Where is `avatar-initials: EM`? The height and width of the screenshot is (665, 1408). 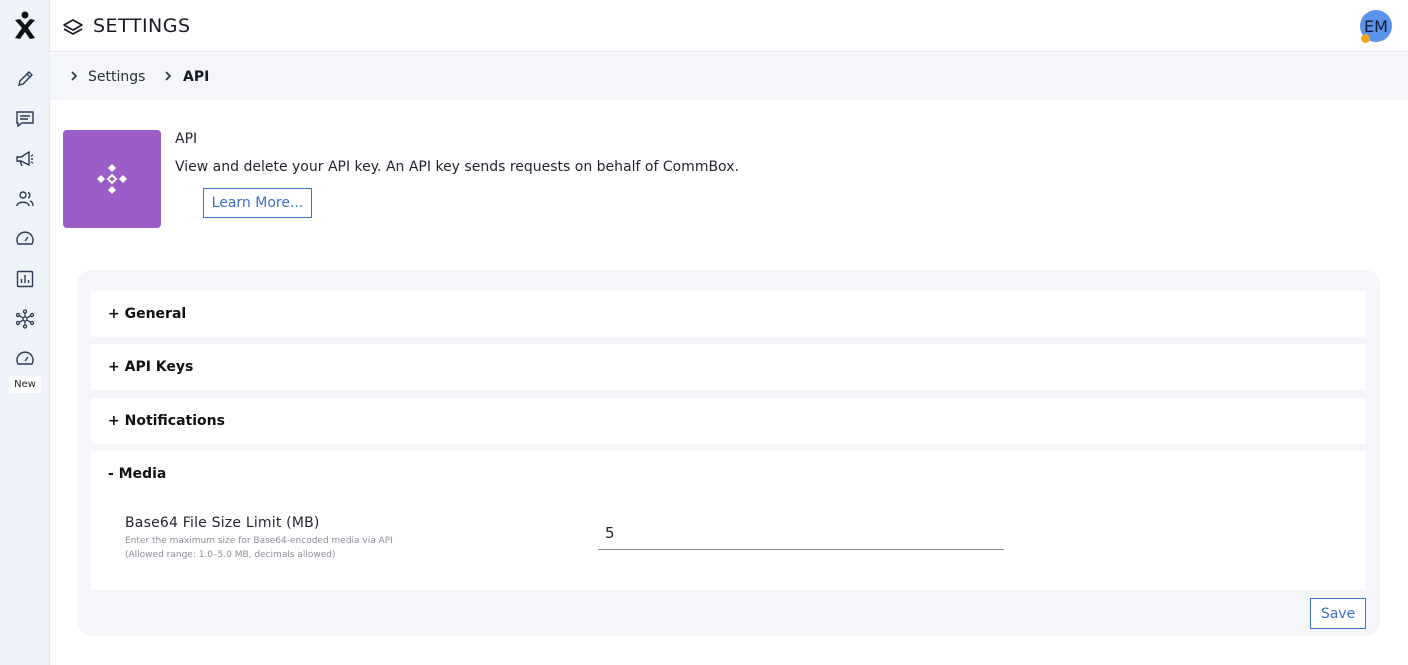 avatar-initials: EM is located at coordinates (1376, 26).